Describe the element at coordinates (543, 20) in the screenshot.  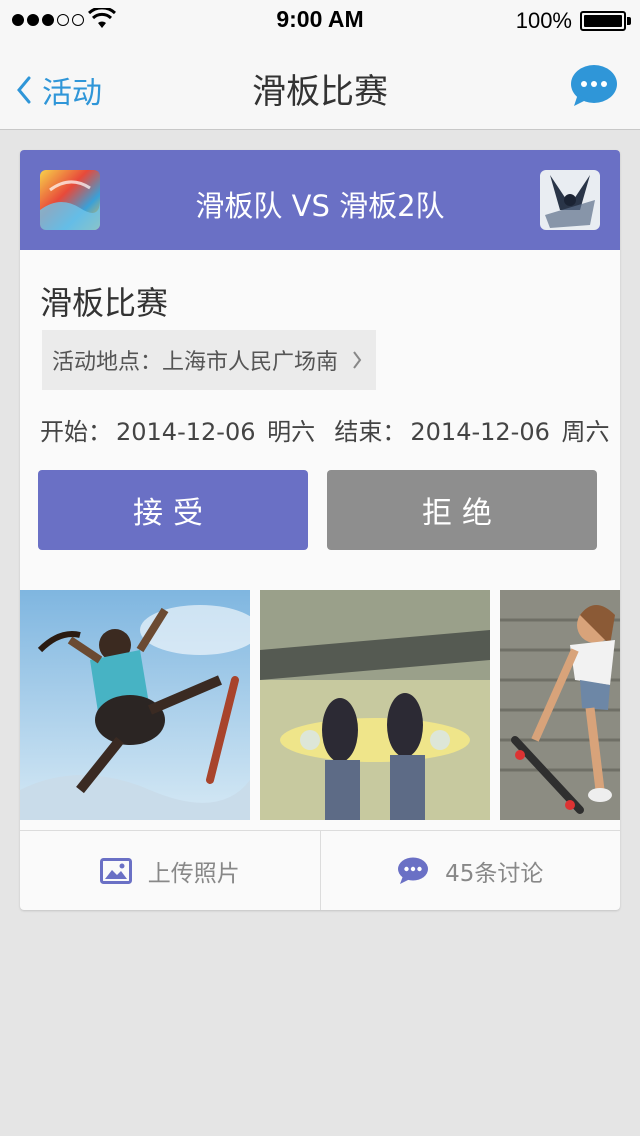
I see `battery-percentage: 100%` at that location.